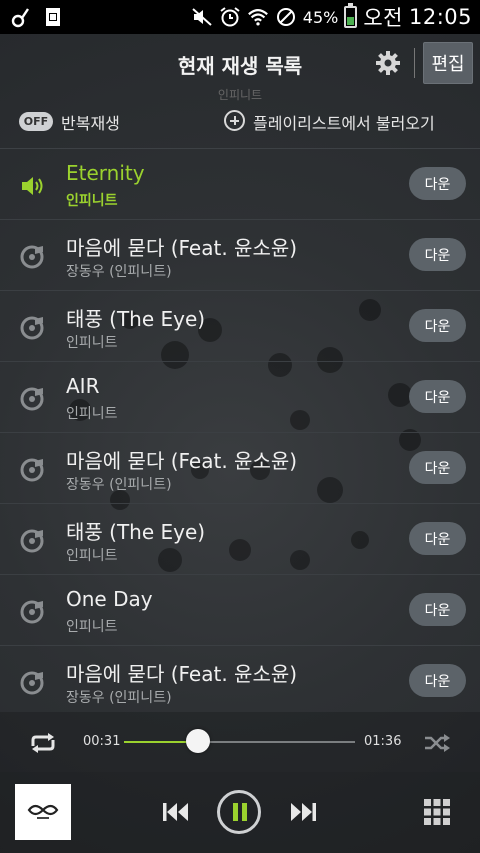  I want to click on repeat-icon, so click(43, 743).